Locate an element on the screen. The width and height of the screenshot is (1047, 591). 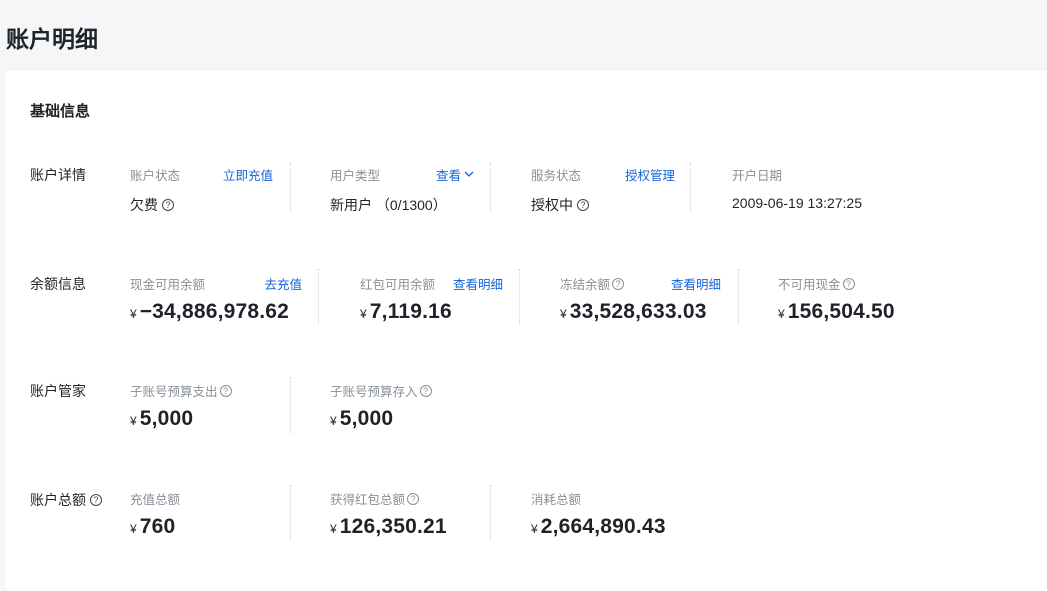
service-status-label: 服务状态 is located at coordinates (556, 176).